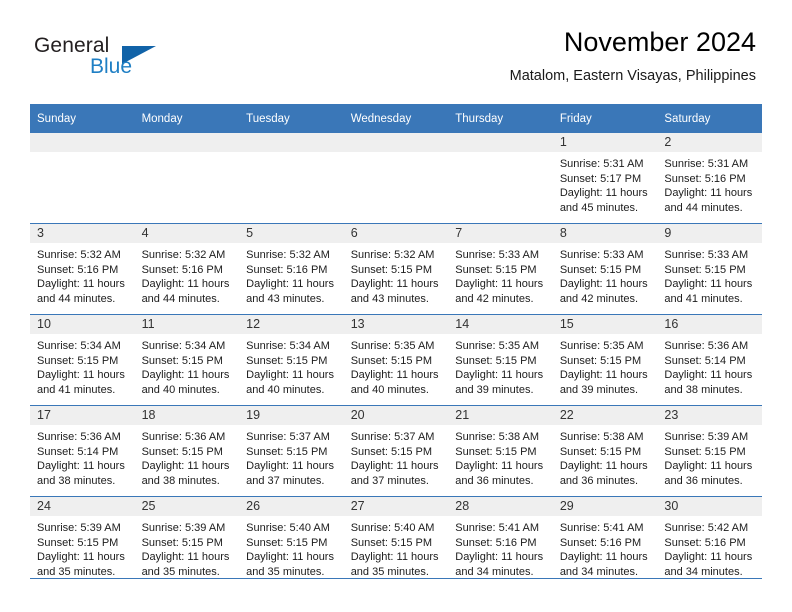 The height and width of the screenshot is (612, 792). What do you see at coordinates (79, 346) in the screenshot?
I see `sunrise-text: Sunrise: 5:34 AM` at bounding box center [79, 346].